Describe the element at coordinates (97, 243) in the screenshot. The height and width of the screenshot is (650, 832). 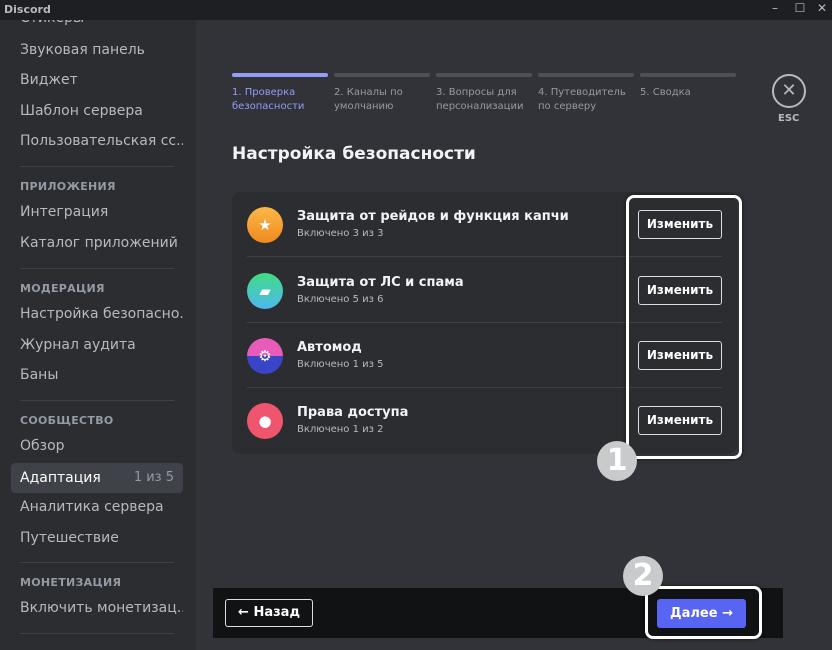
I see `sidebar-item-app-directory: Каталог приложений` at that location.